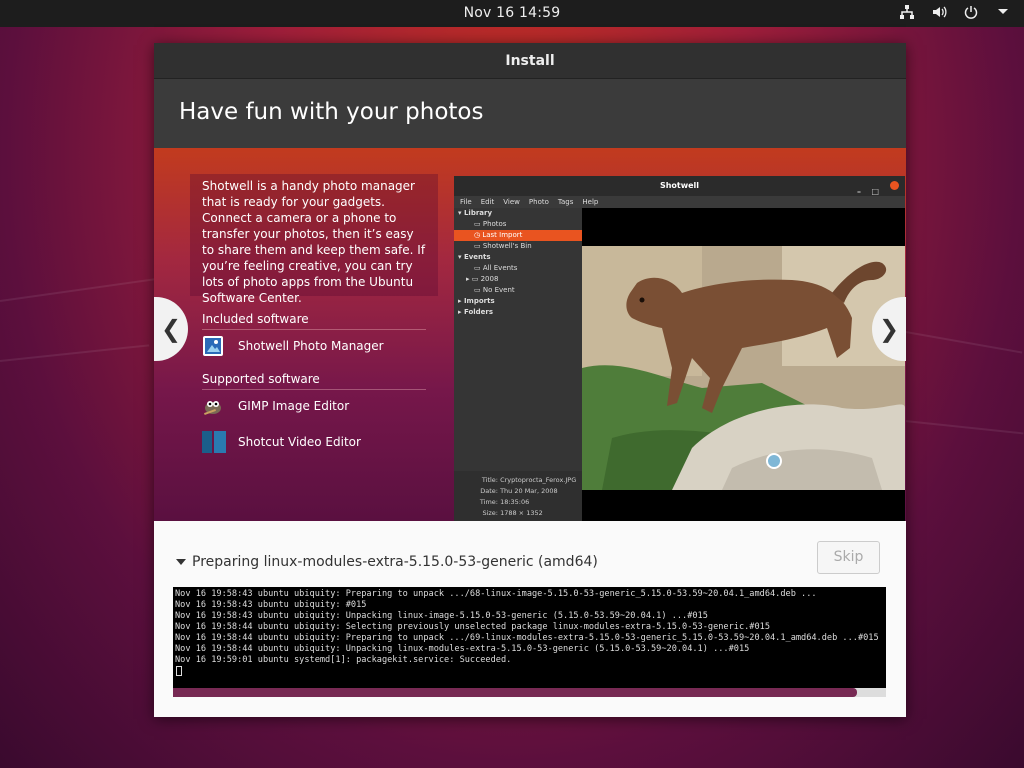  What do you see at coordinates (530, 113) in the screenshot?
I see `slide-heading: Have fun with your photos` at bounding box center [530, 113].